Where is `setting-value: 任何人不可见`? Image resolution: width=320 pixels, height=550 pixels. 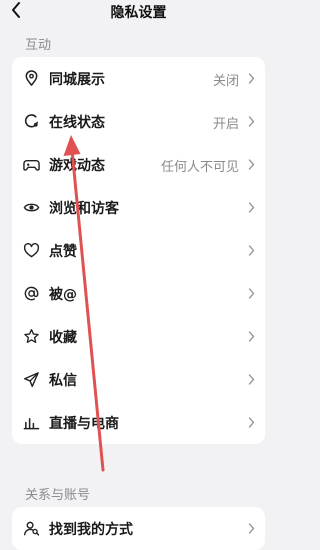 setting-value: 任何人不可见 is located at coordinates (199, 167).